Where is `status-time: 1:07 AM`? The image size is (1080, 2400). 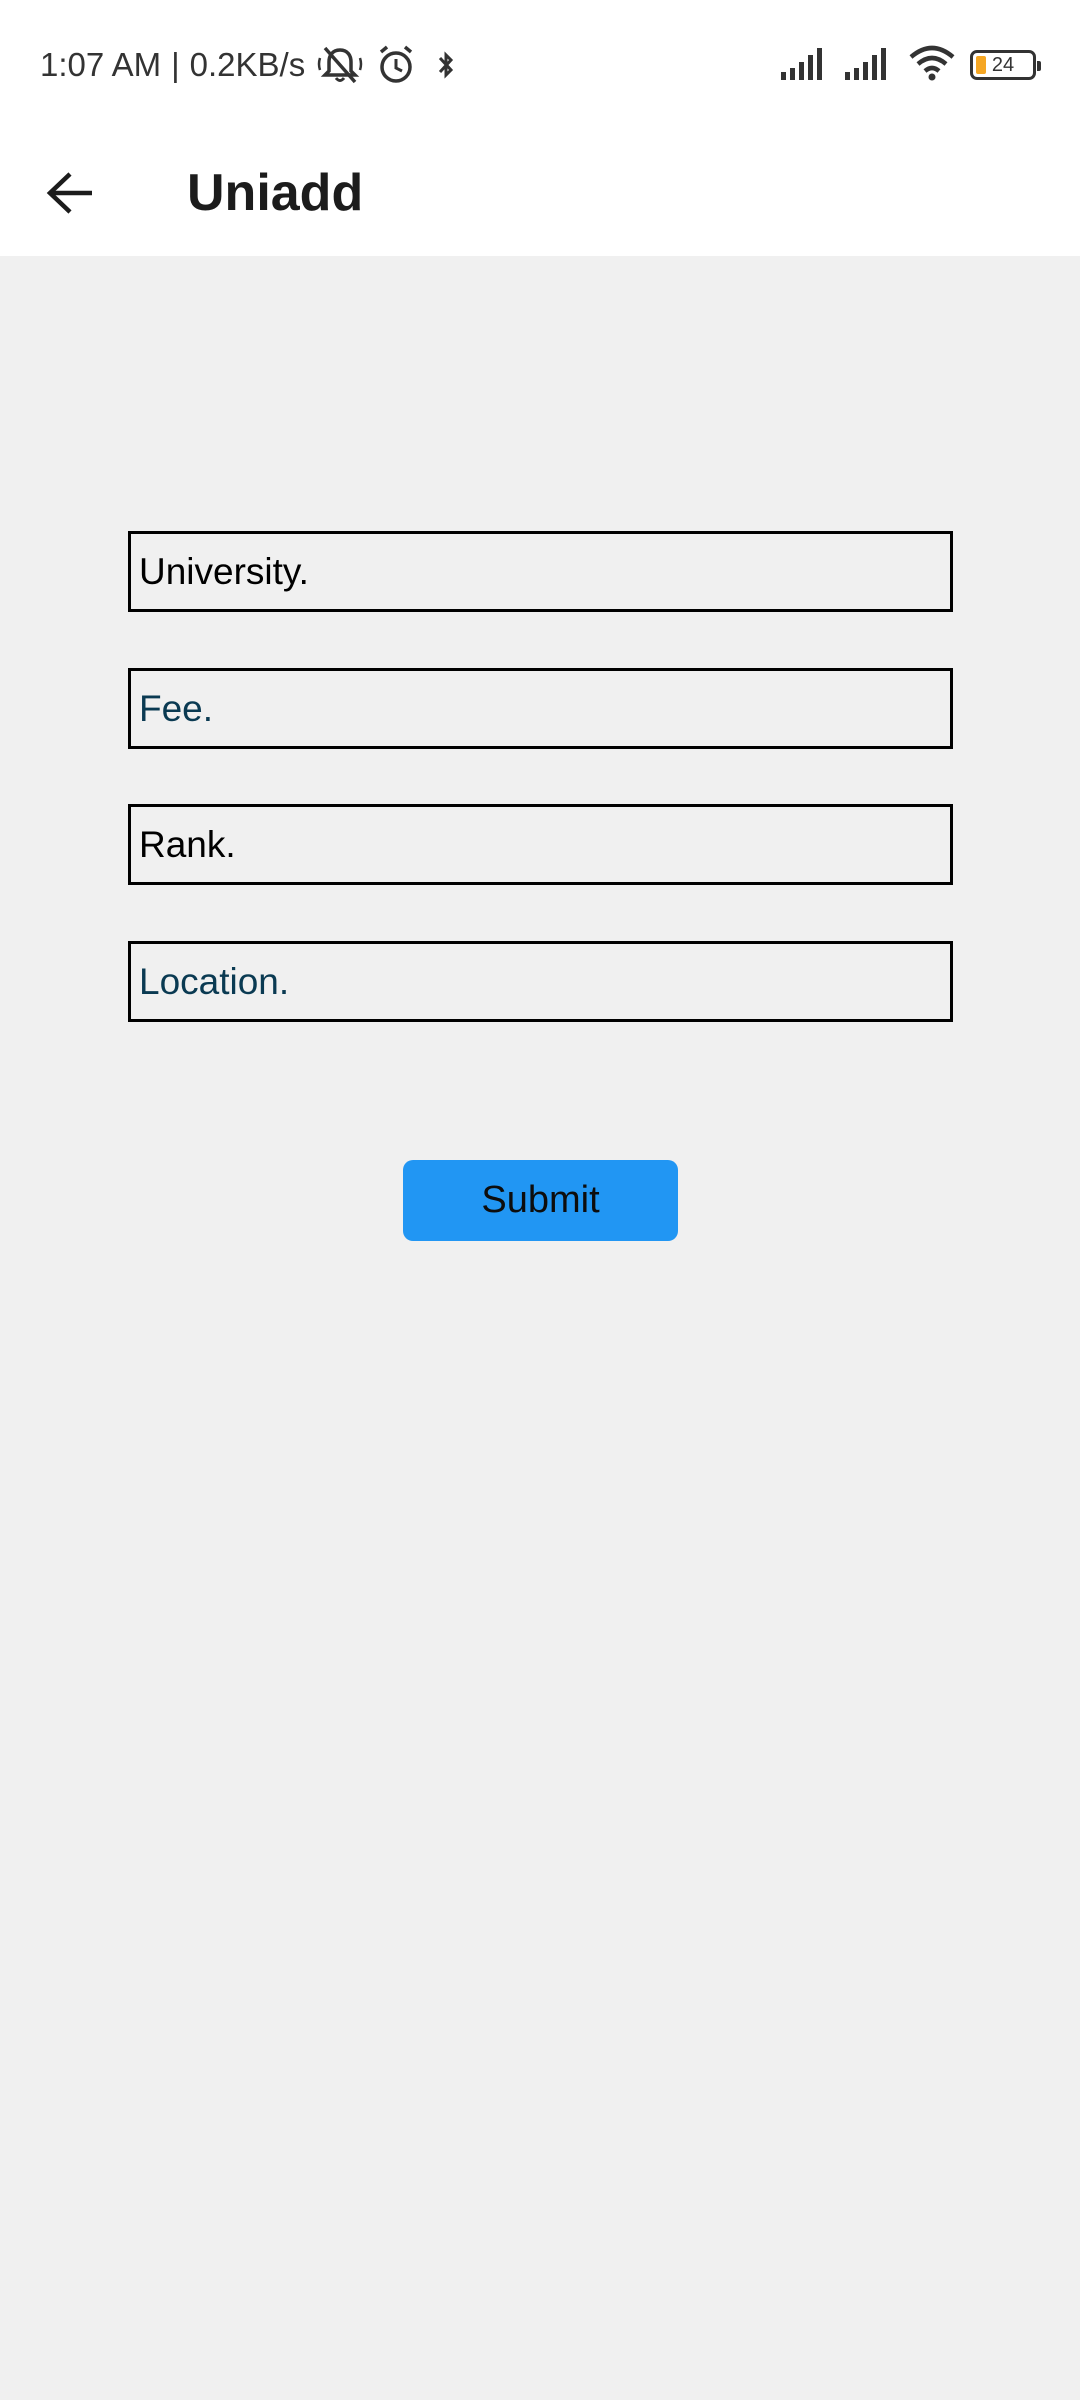
status-time: 1:07 AM is located at coordinates (101, 64).